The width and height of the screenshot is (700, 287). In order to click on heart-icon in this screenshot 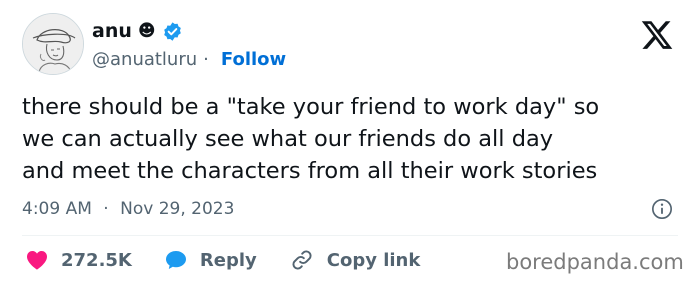, I will do `click(37, 260)`.